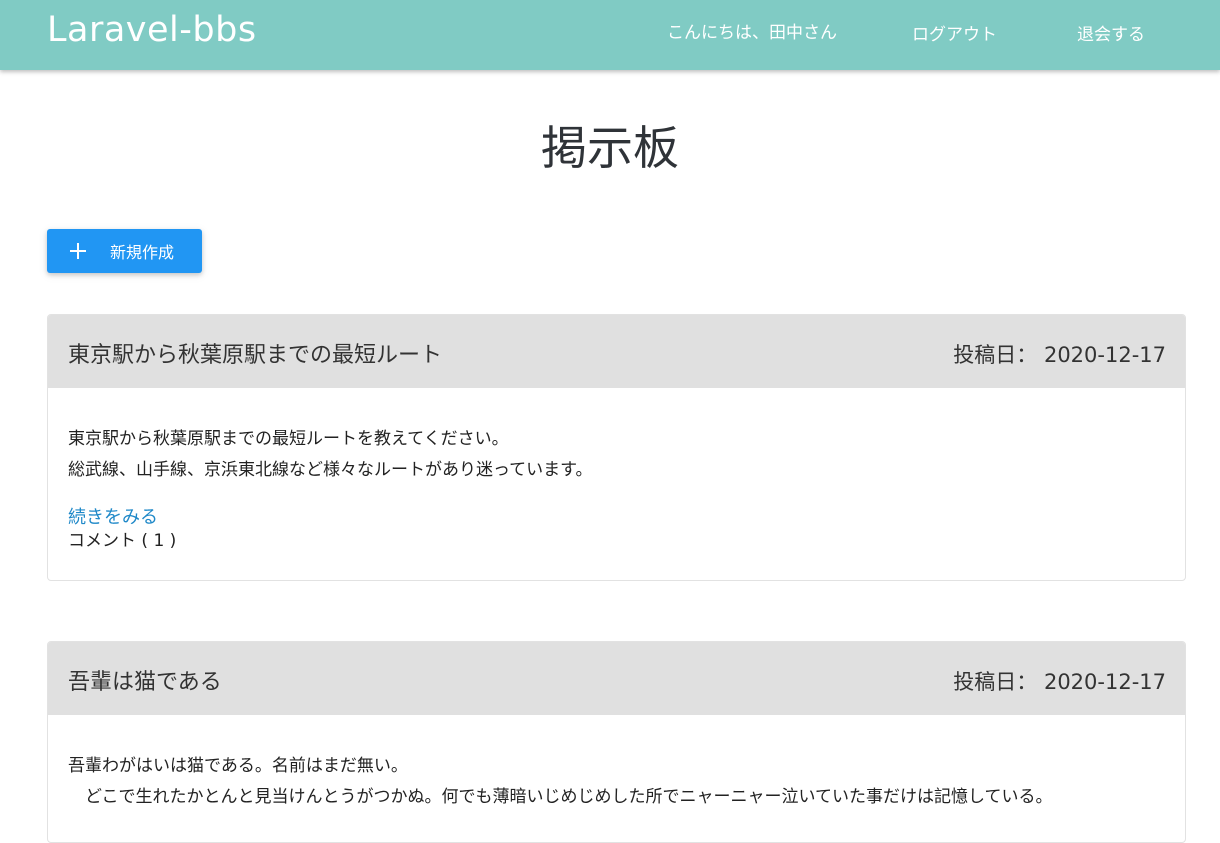 The height and width of the screenshot is (843, 1220). What do you see at coordinates (610, 35) in the screenshot?
I see `top-navbar: Laravel-bbs こんにちは、田中さん ログアウト 退会する` at bounding box center [610, 35].